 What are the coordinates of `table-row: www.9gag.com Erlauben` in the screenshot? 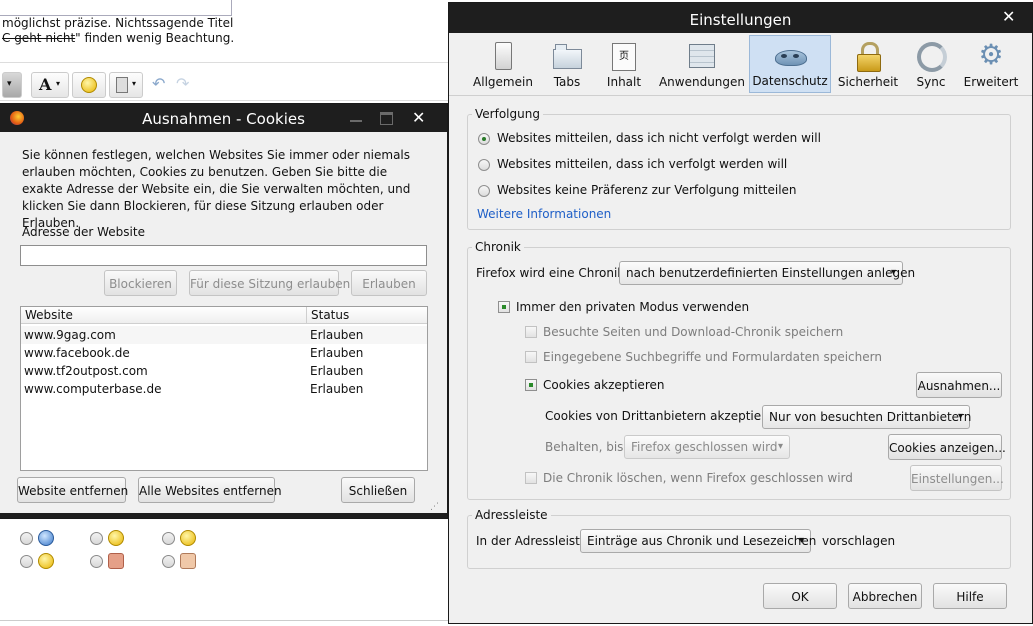 It's located at (224, 335).